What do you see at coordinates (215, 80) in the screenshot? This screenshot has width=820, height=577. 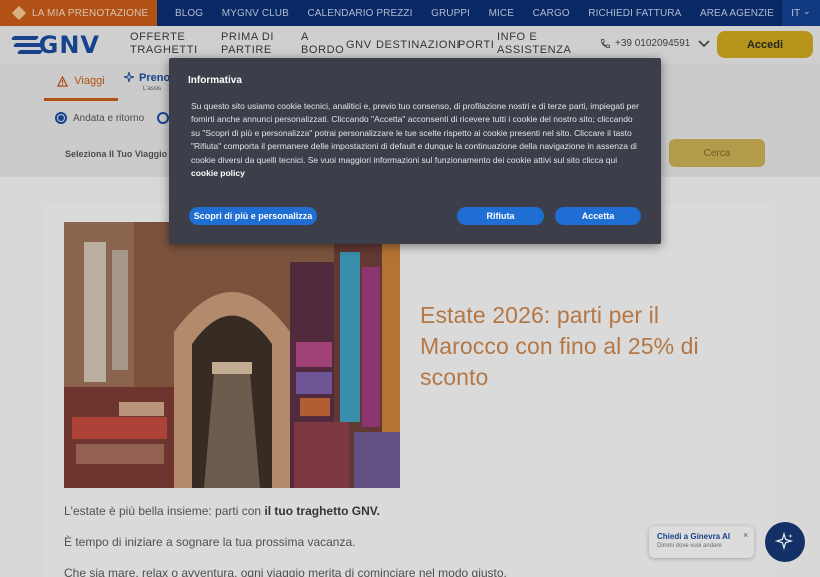 I see `cookie-dialog-title: Informativa` at bounding box center [215, 80].